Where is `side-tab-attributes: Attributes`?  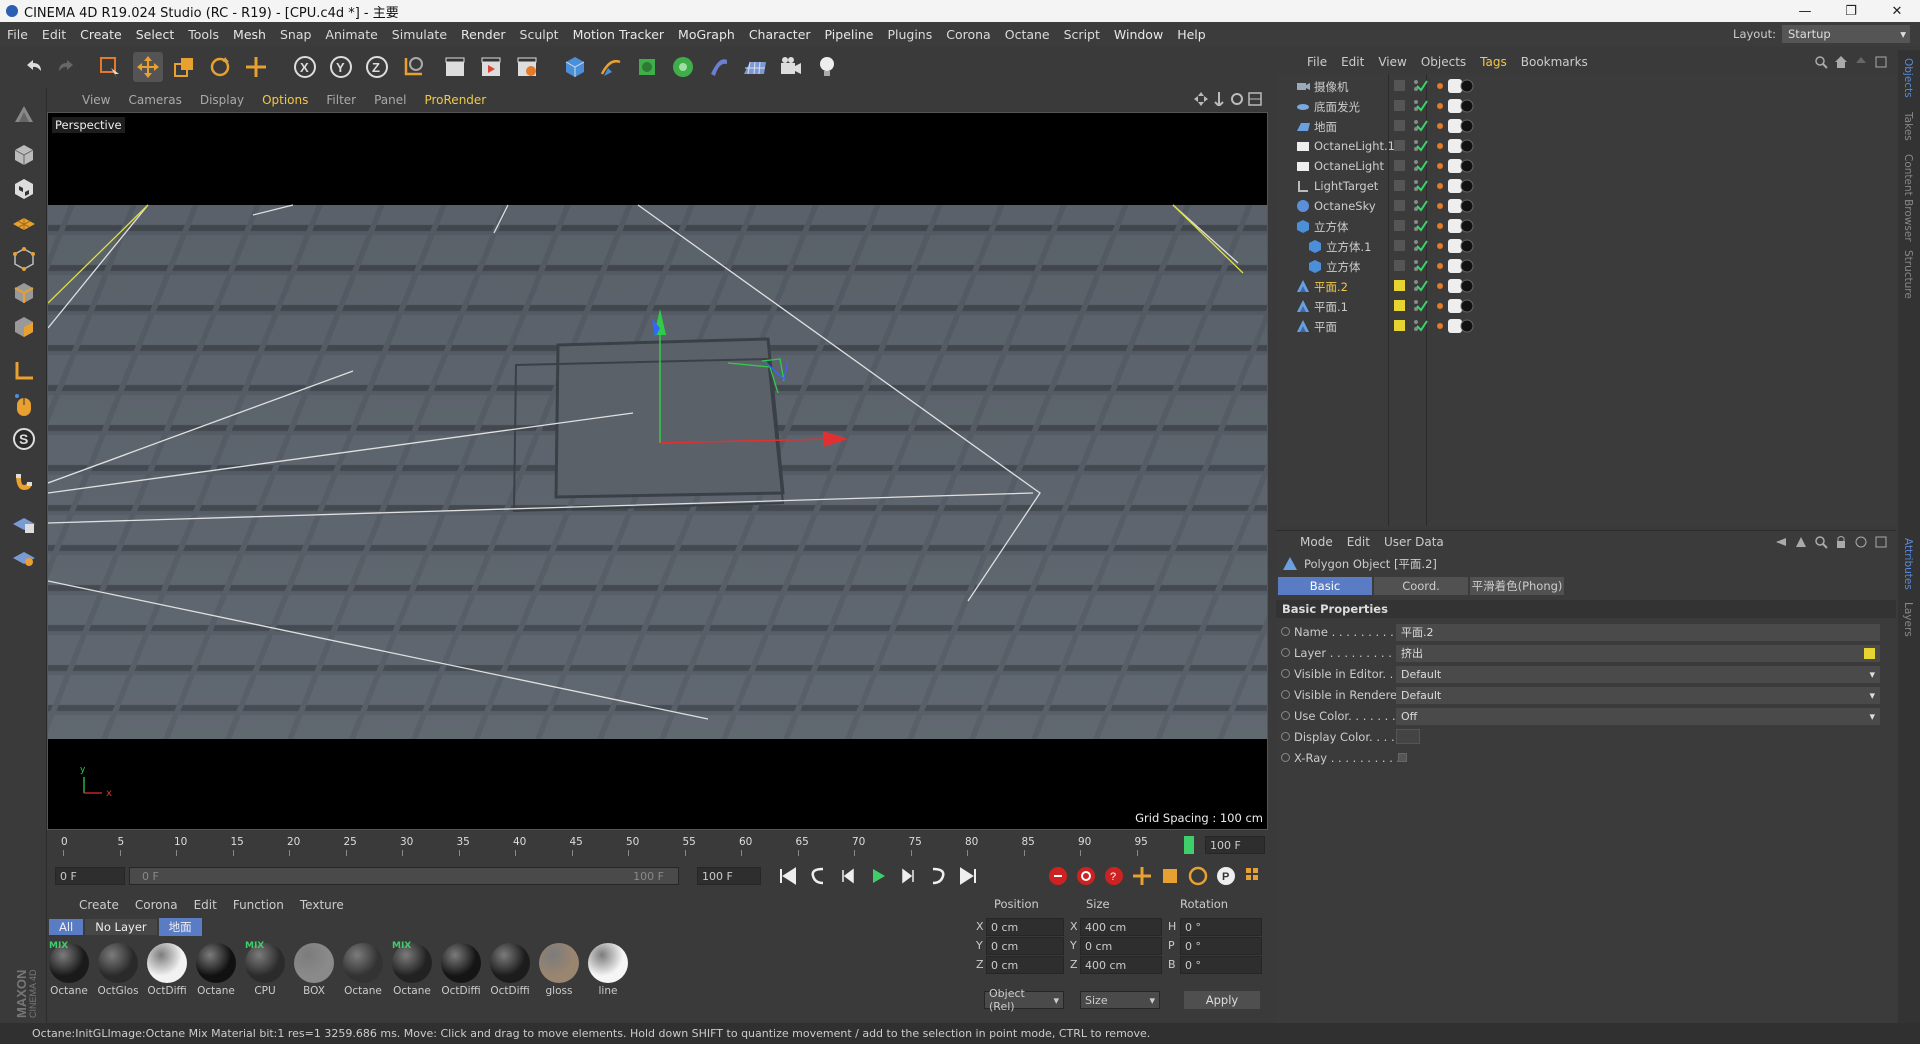 side-tab-attributes: Attributes is located at coordinates (1908, 564).